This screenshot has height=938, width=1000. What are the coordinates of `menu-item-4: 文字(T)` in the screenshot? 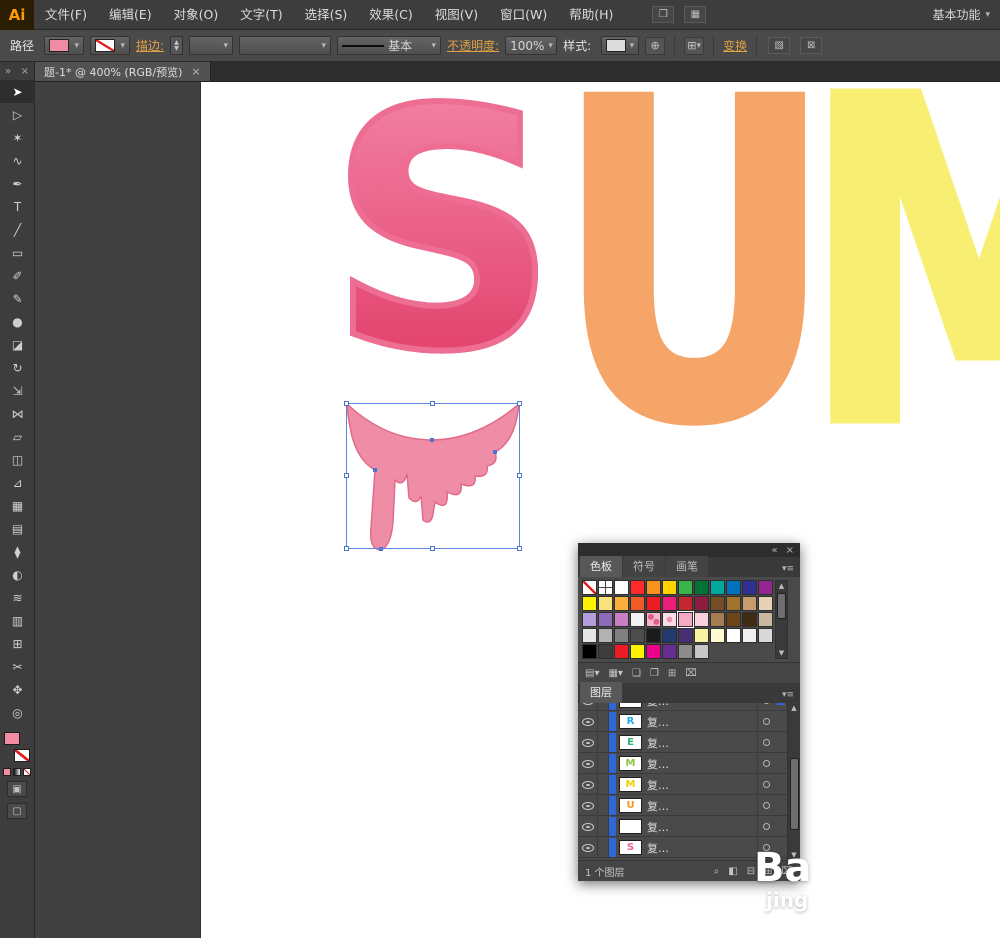 It's located at (261, 15).